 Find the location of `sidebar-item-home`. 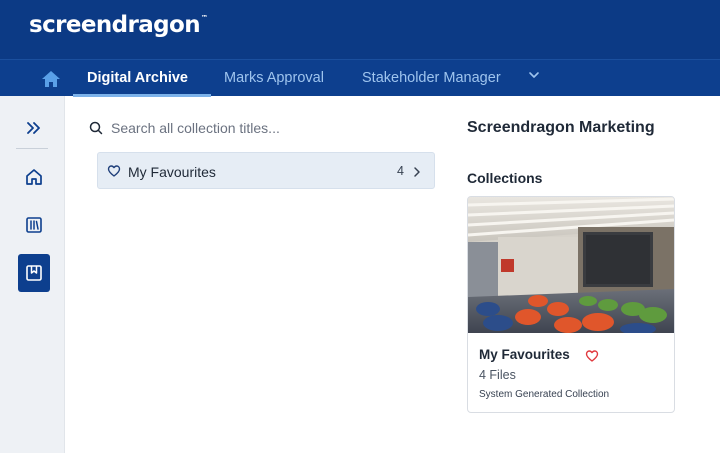

sidebar-item-home is located at coordinates (34, 177).